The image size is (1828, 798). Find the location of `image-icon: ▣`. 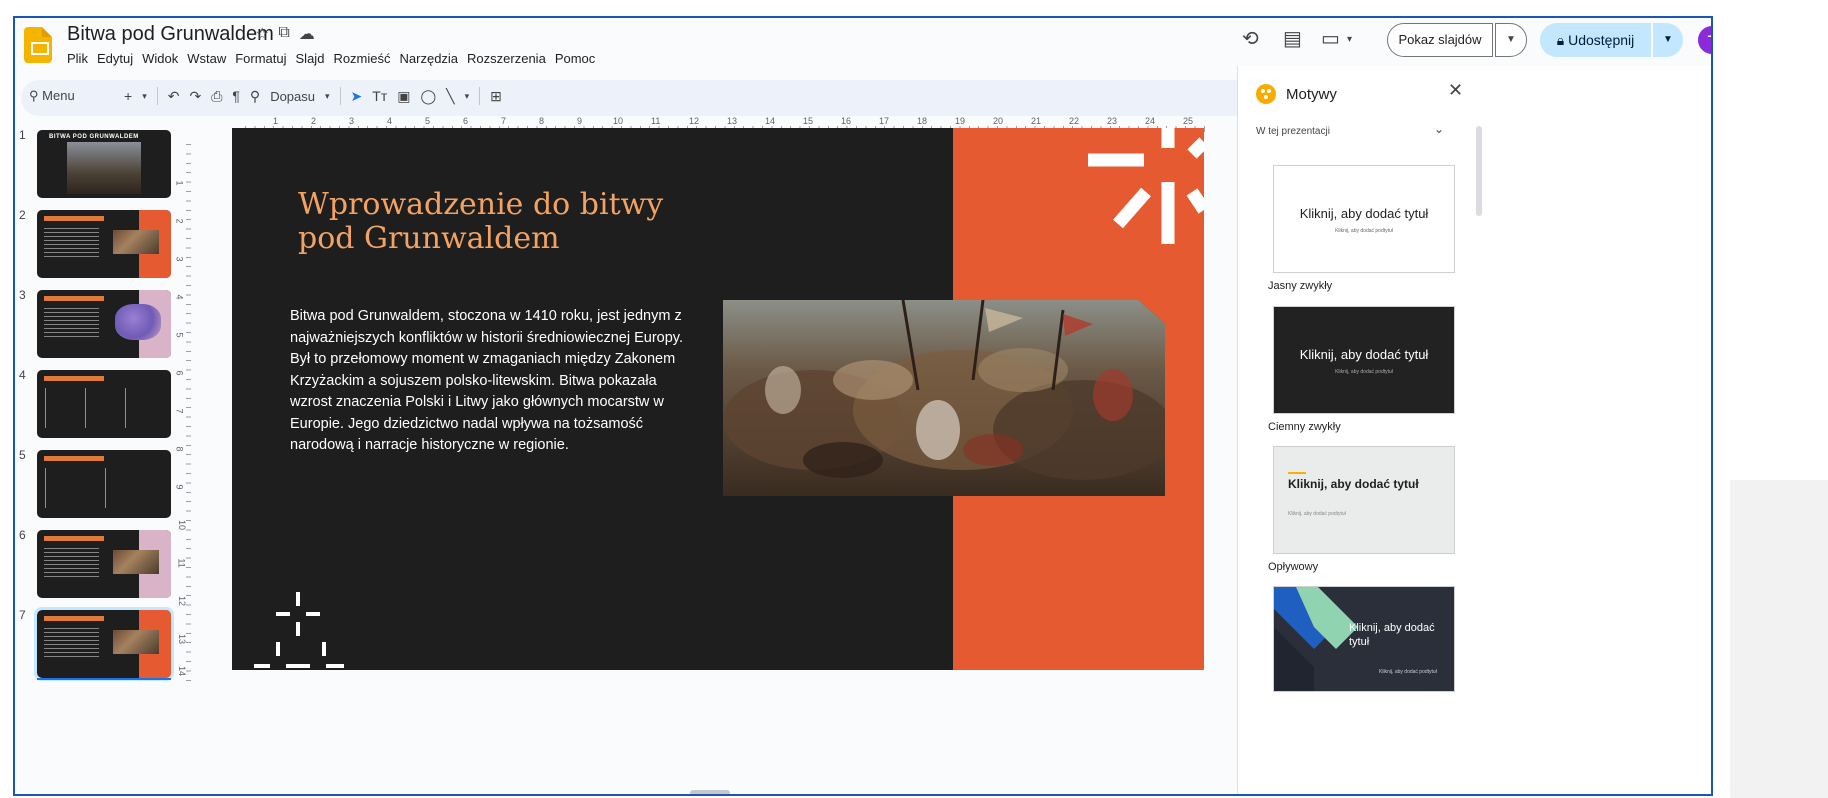

image-icon: ▣ is located at coordinates (403, 96).